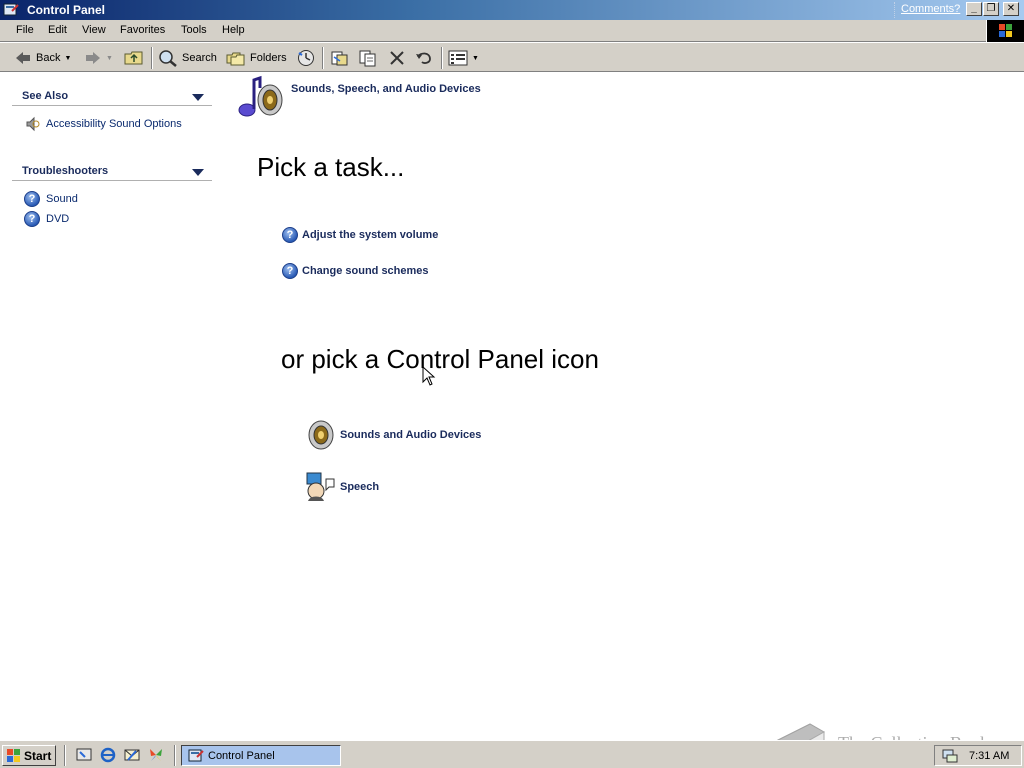 The image size is (1024, 768). I want to click on task-label: Adjust the system volume, so click(370, 235).